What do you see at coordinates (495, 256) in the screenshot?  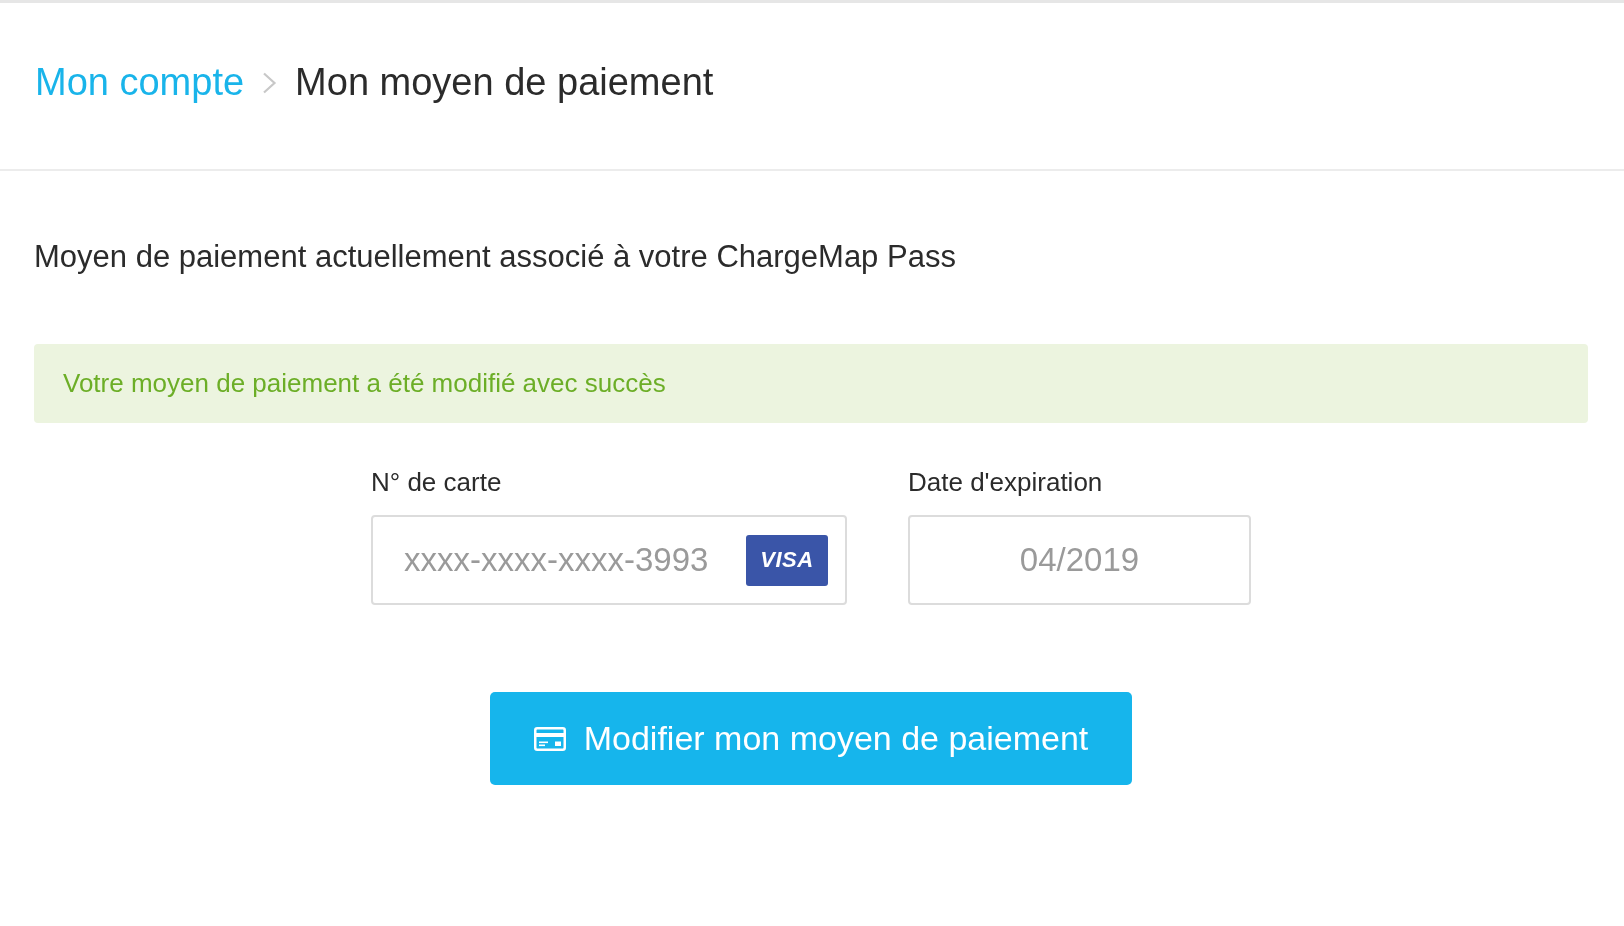 I see `section-heading: Moyen de paiement actuellement associé à votre ChargeMap Pass` at bounding box center [495, 256].